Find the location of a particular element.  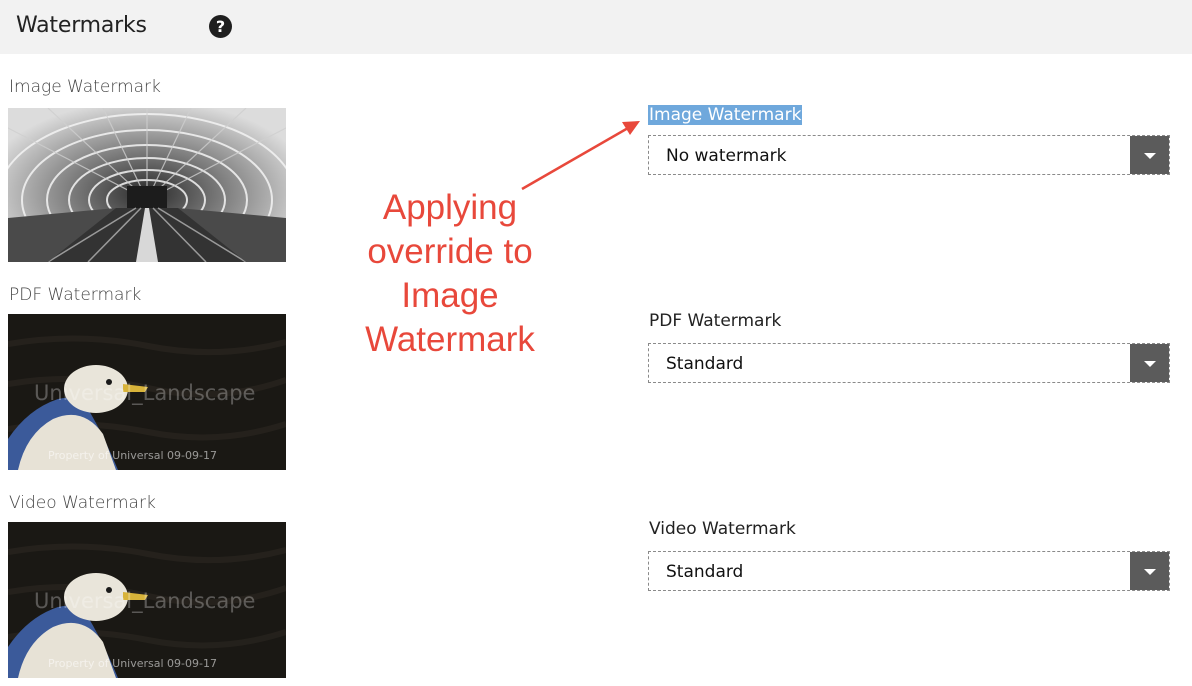

pdf-watermark-preview-label: PDF Watermark is located at coordinates (75, 295).